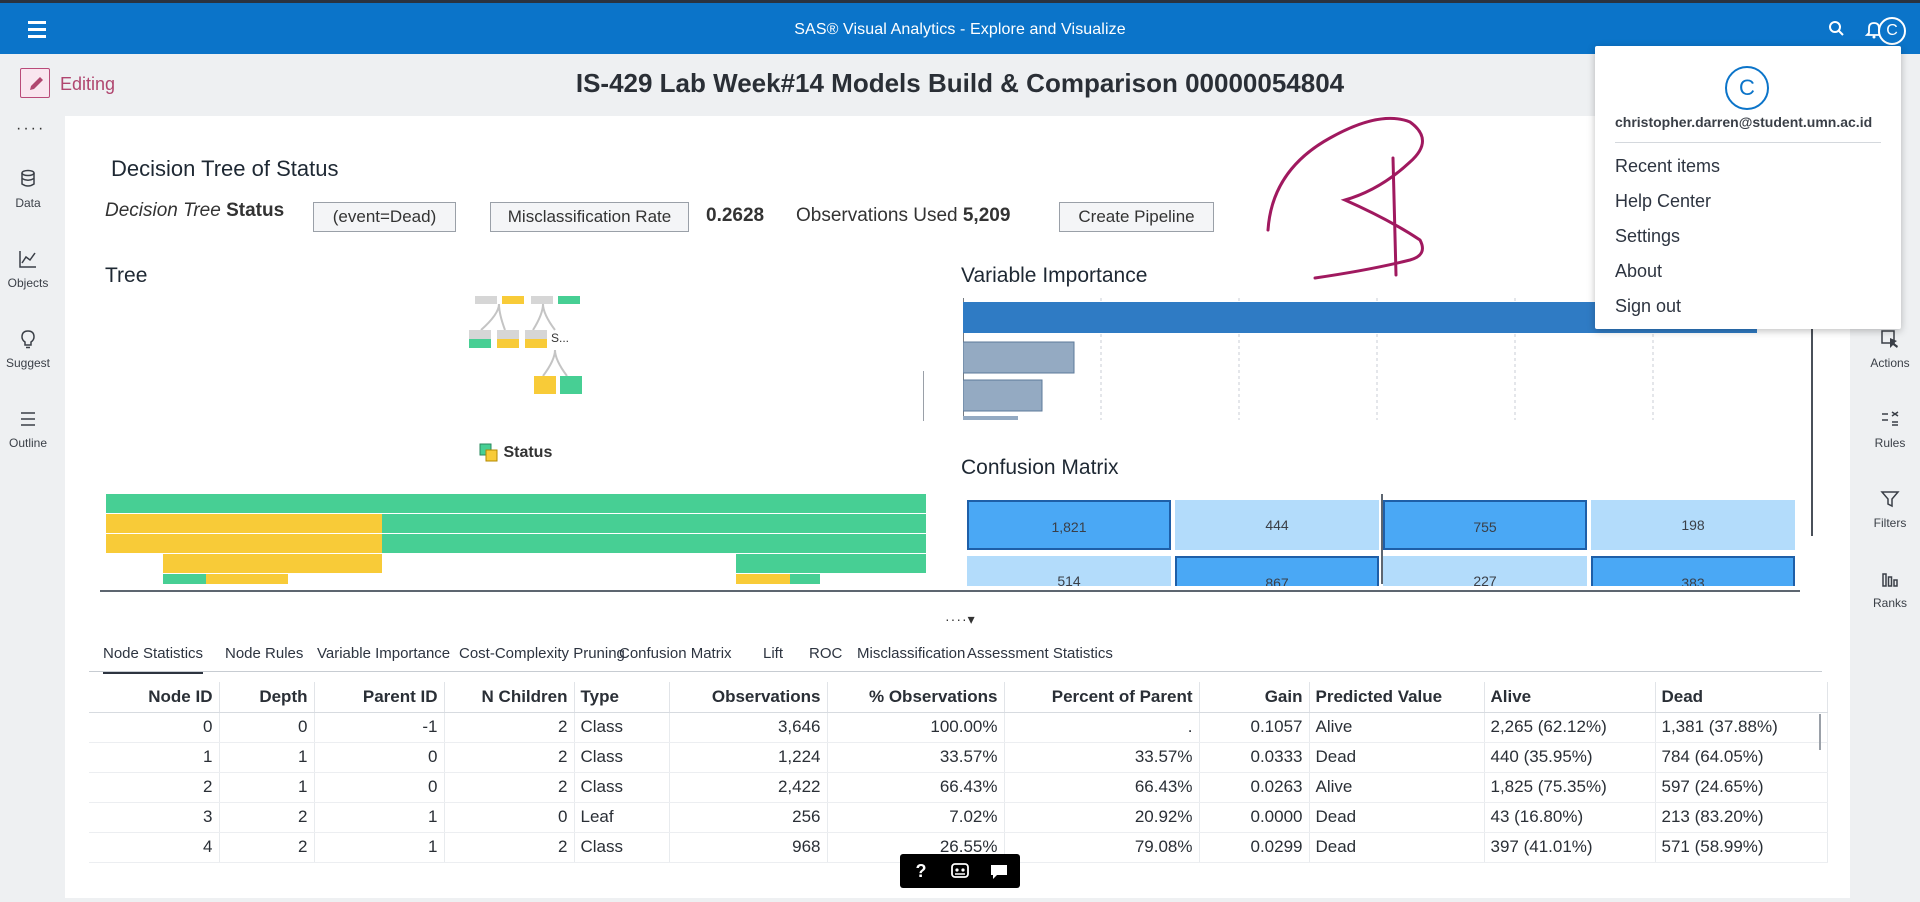 Image resolution: width=1920 pixels, height=902 pixels. What do you see at coordinates (1837, 29) in the screenshot?
I see `search-icon` at bounding box center [1837, 29].